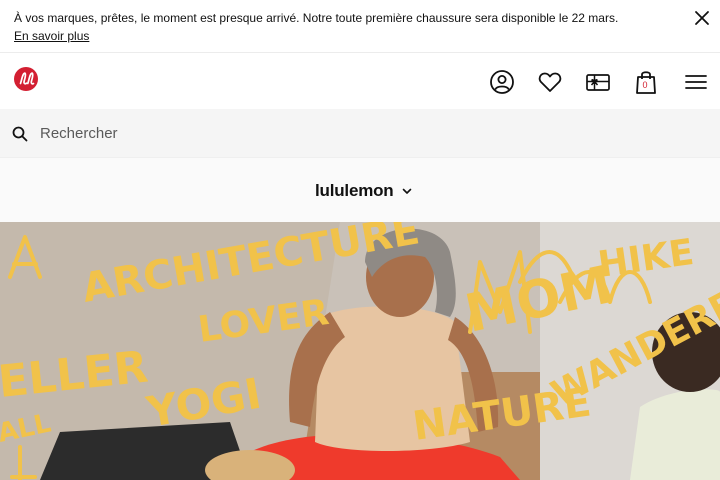 The height and width of the screenshot is (480, 720). I want to click on brand-selector-label: lululemon, so click(354, 190).